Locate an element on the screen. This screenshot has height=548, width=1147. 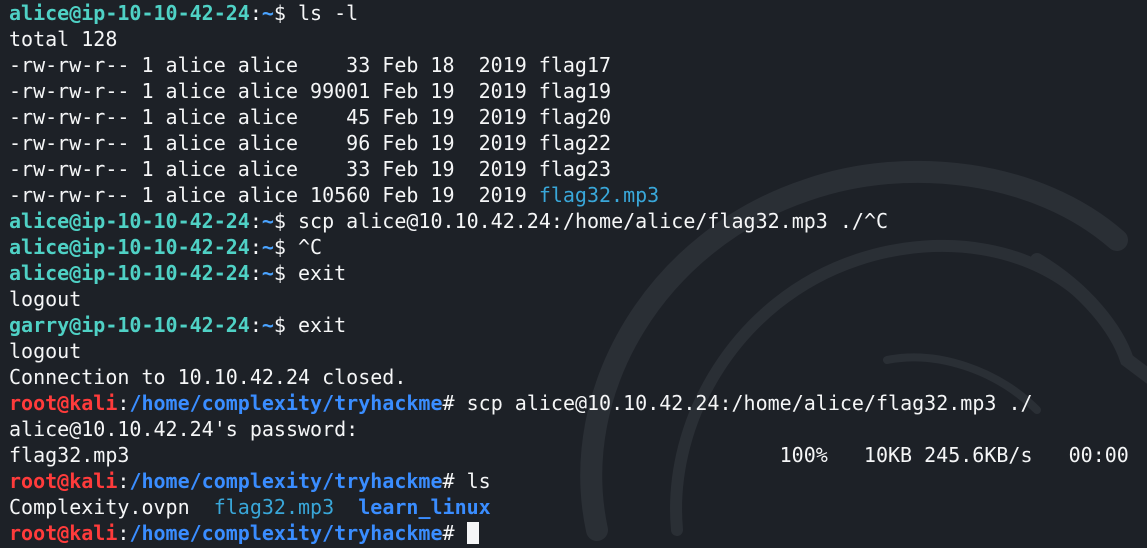
output-line: Connection to 10.10.42.24 closed. is located at coordinates (208, 377).